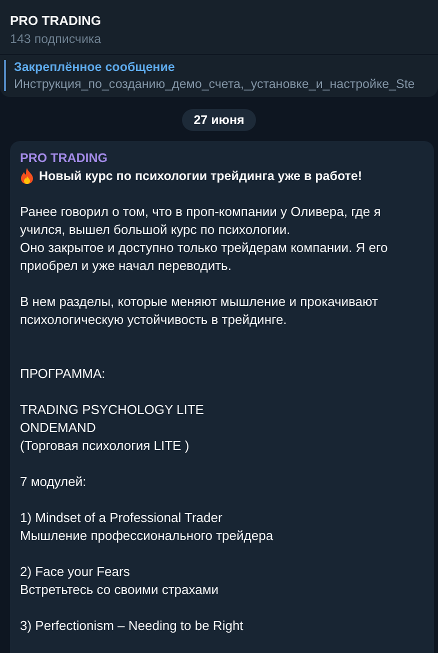 Image resolution: width=438 pixels, height=653 pixels. Describe the element at coordinates (204, 239) in the screenshot. I see `message-paragraph: Ранее говорил о том, что в проп-компании у Оливера, где я учился, вышел большой курс по психологии. Оно закрытое и доступно только трейдерам компании. Я его приобрел и уже начал переводить.` at that location.